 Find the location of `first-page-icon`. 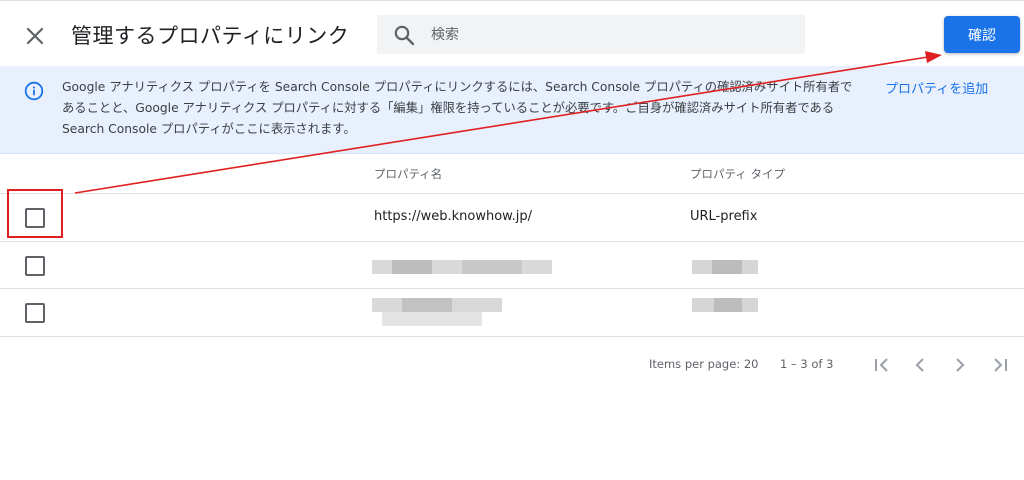

first-page-icon is located at coordinates (882, 365).